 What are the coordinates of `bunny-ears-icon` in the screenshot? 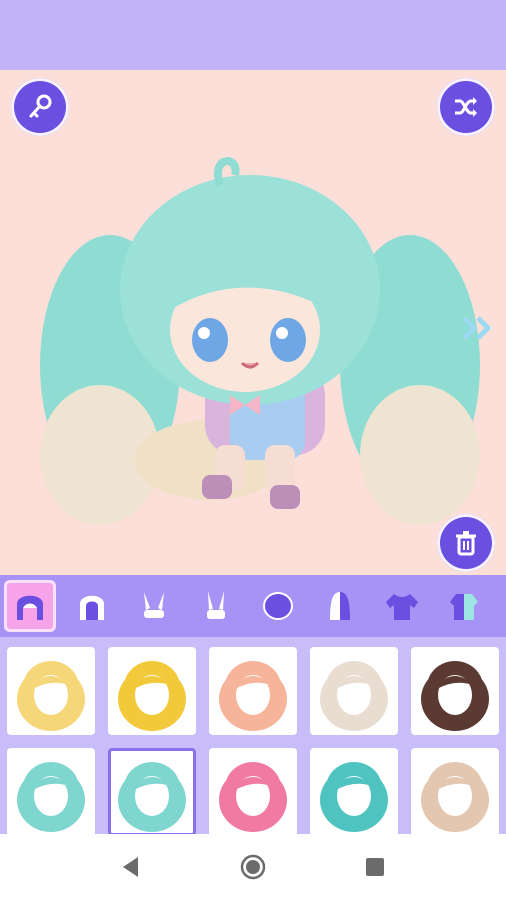 It's located at (154, 605).